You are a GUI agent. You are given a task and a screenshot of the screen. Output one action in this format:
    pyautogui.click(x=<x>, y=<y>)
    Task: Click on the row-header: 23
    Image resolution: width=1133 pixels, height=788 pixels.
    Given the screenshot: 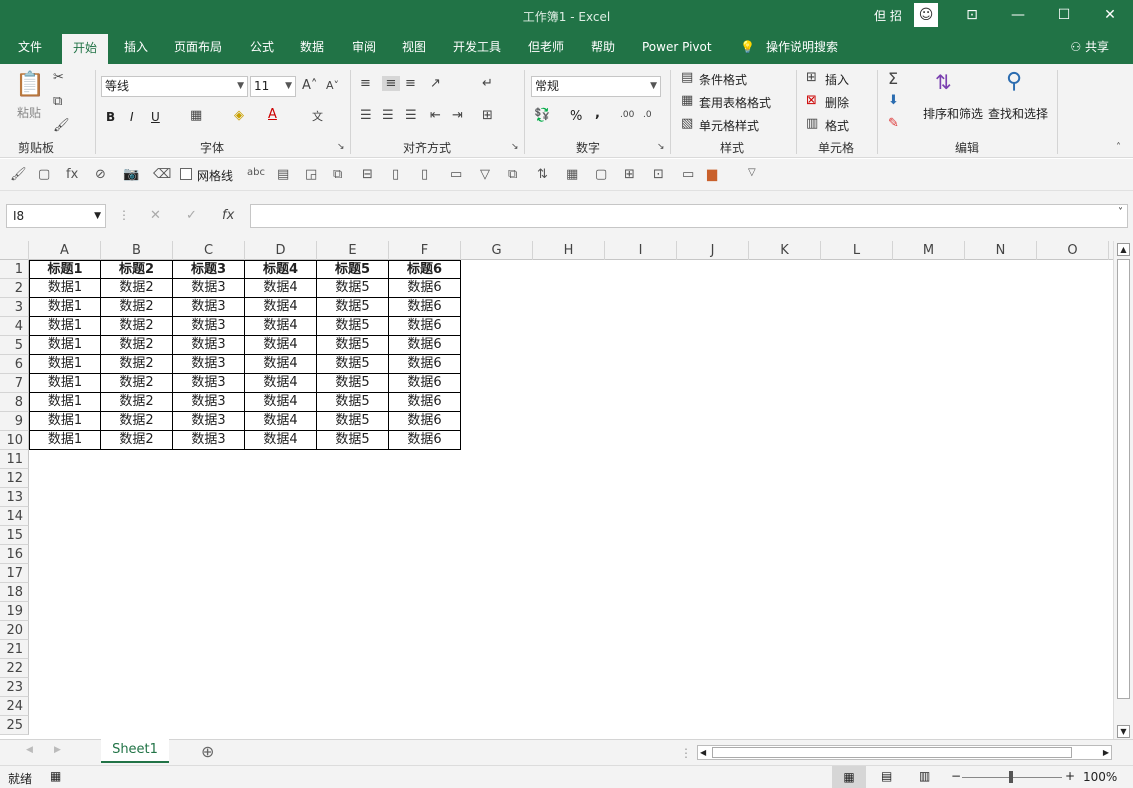 What is the action you would take?
    pyautogui.click(x=14, y=687)
    